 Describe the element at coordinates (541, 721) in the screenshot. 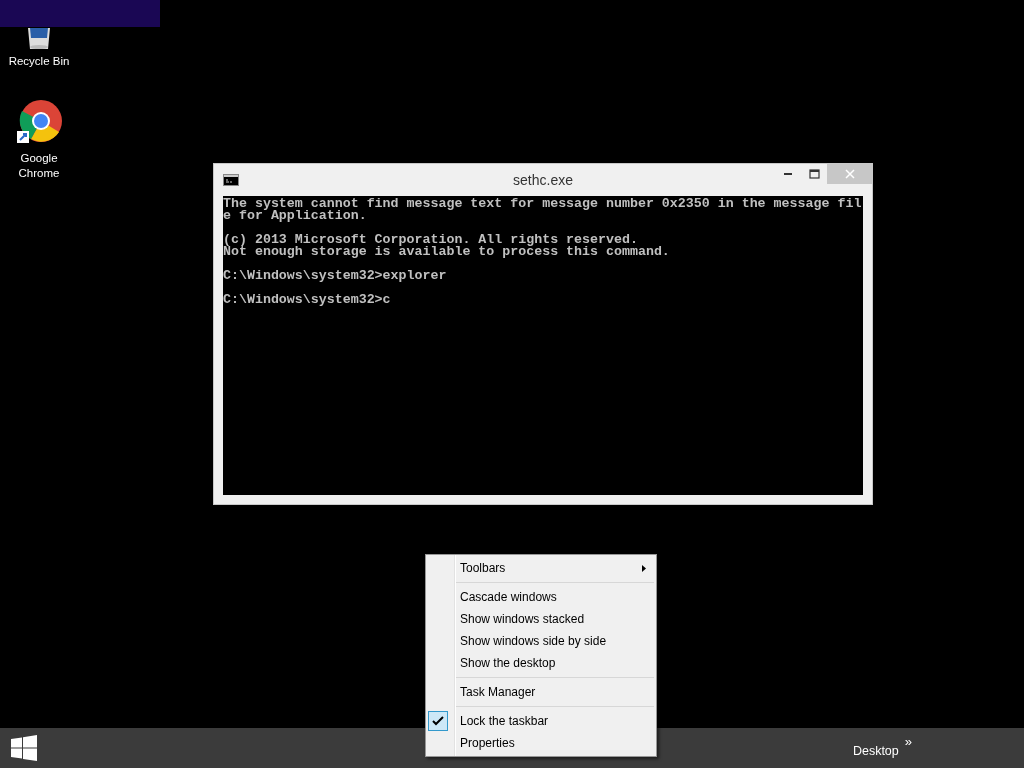

I see `menu-item: Lock the taskbar` at that location.